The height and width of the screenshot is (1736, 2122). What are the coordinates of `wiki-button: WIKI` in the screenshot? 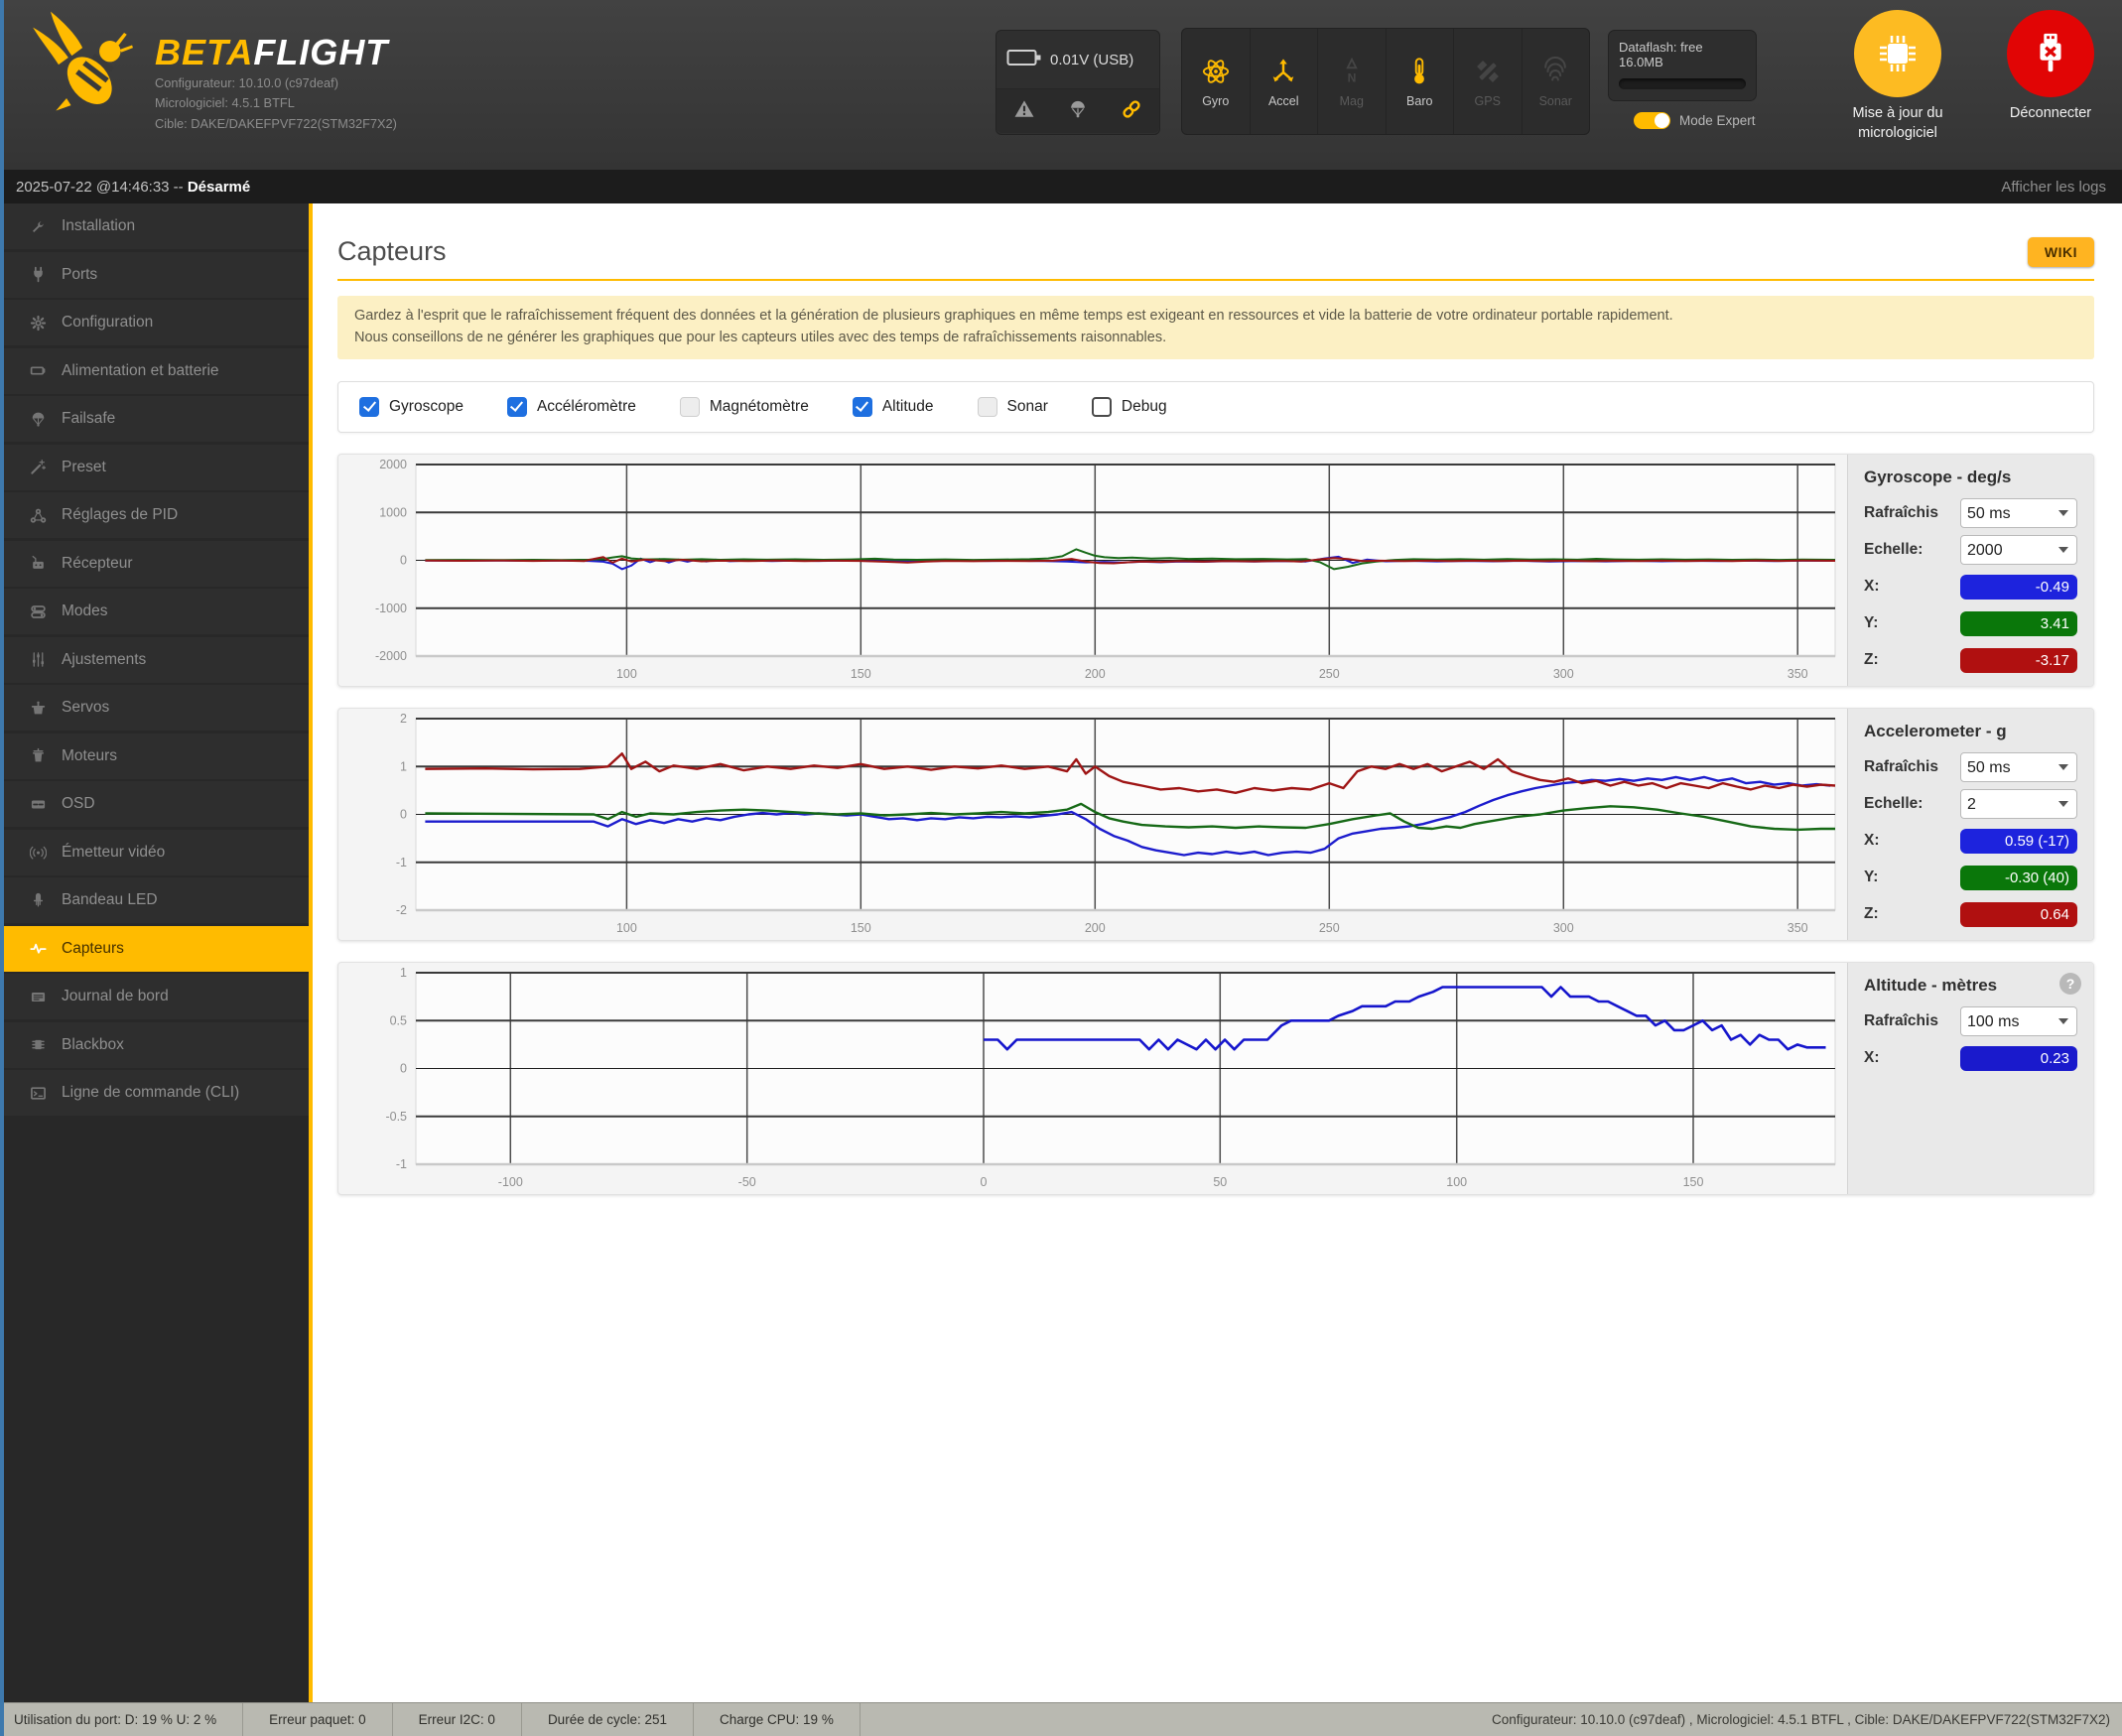 It's located at (2060, 252).